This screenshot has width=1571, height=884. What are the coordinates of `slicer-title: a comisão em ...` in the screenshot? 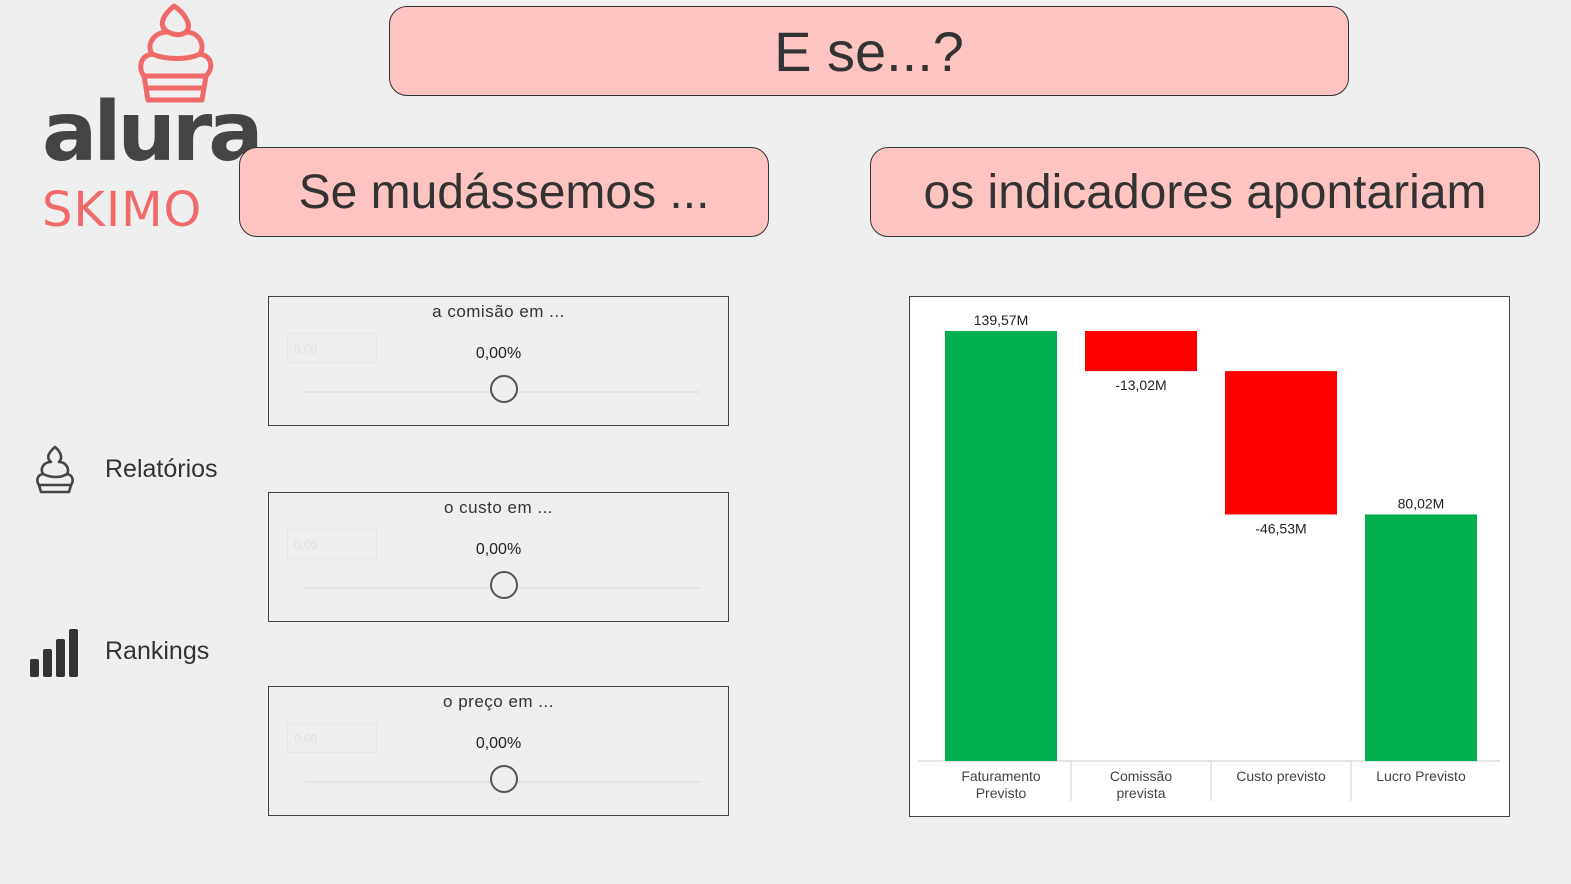 It's located at (498, 311).